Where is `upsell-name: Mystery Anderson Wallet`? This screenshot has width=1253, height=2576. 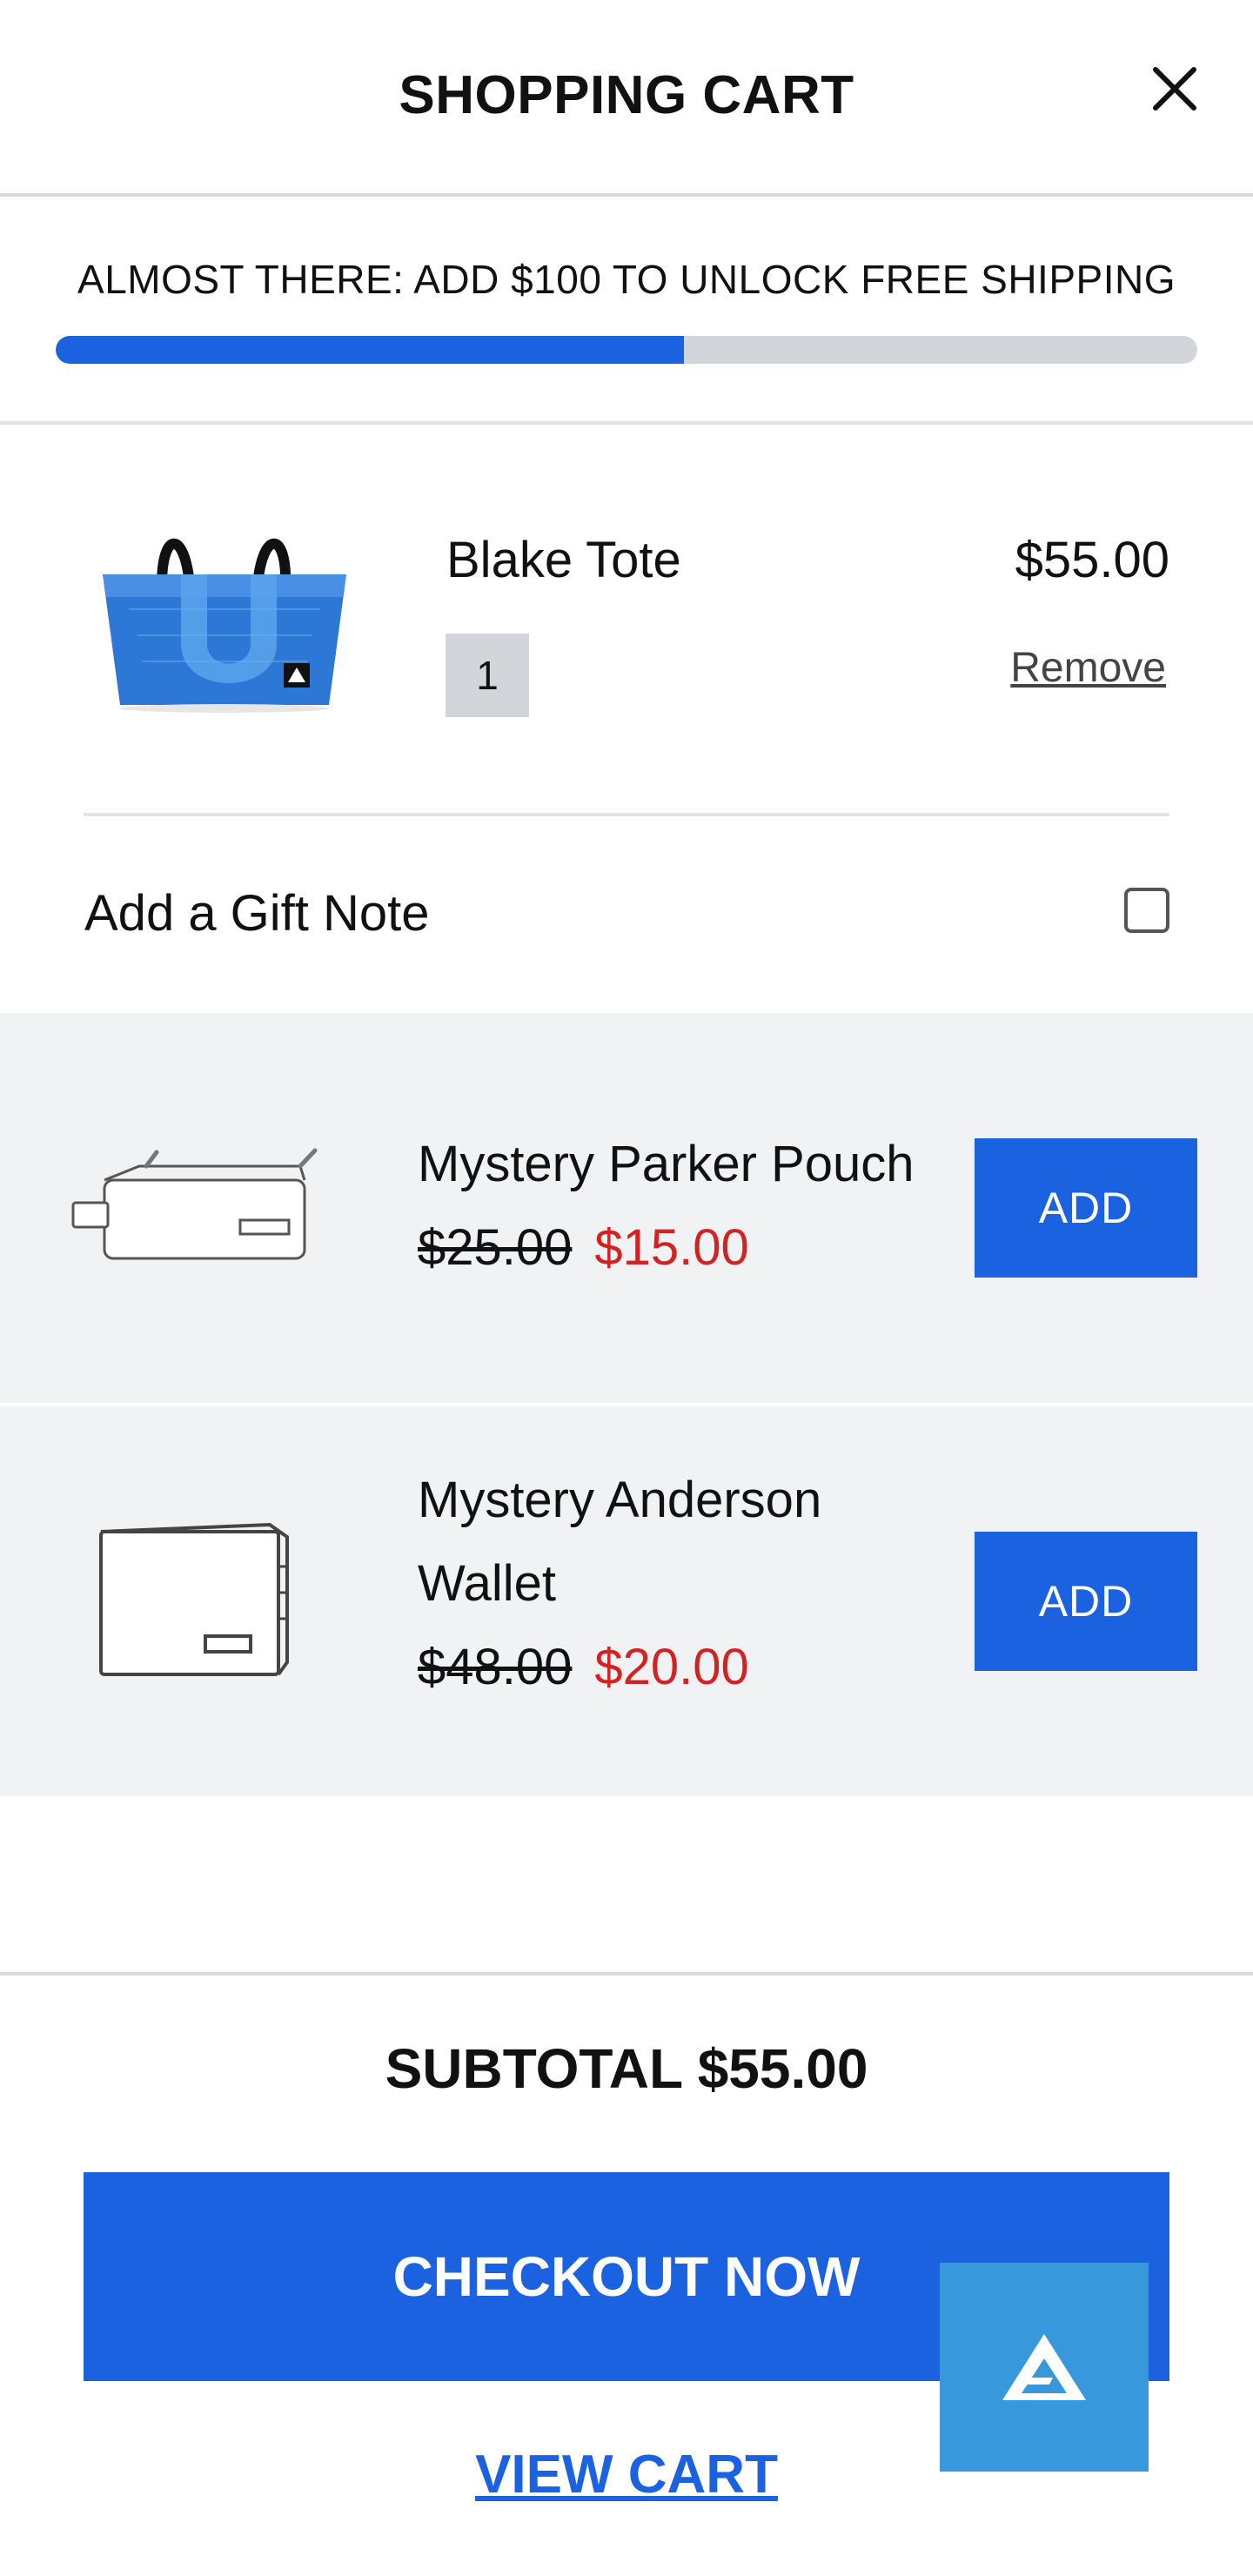
upsell-name: Mystery Anderson Wallet is located at coordinates (620, 1542).